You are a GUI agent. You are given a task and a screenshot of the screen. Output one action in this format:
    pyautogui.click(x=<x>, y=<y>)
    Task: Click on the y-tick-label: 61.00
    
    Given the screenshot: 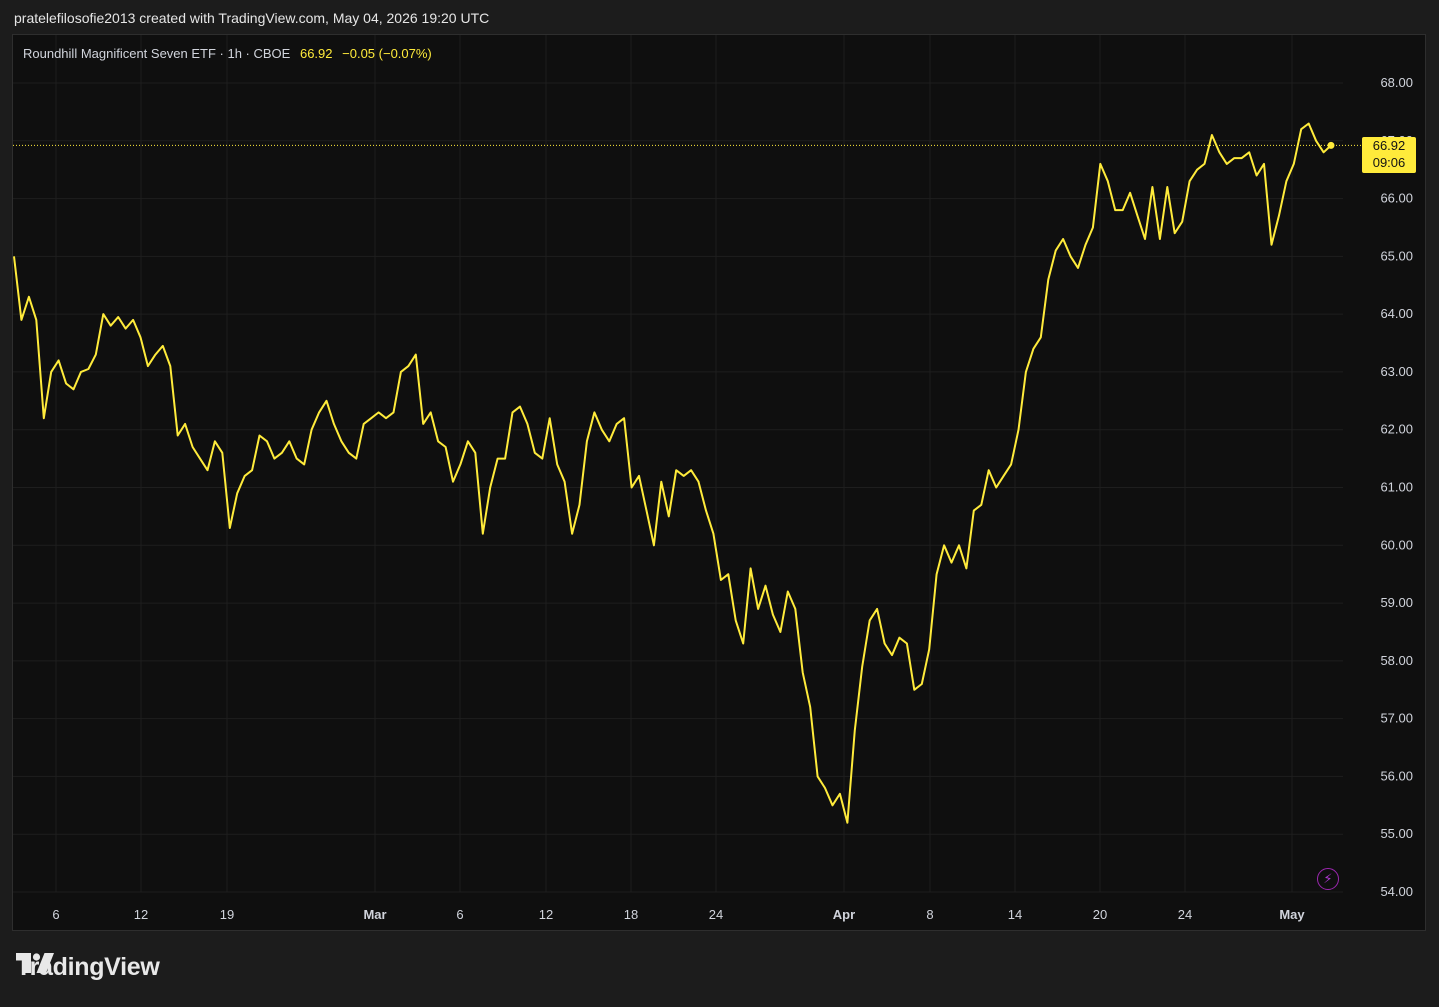 What is the action you would take?
    pyautogui.click(x=1396, y=487)
    